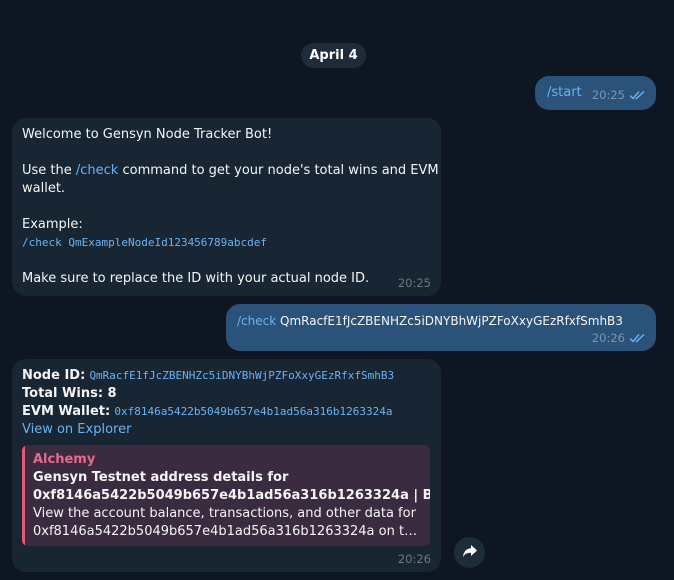  Describe the element at coordinates (256, 321) in the screenshot. I see `check-command: /check` at that location.